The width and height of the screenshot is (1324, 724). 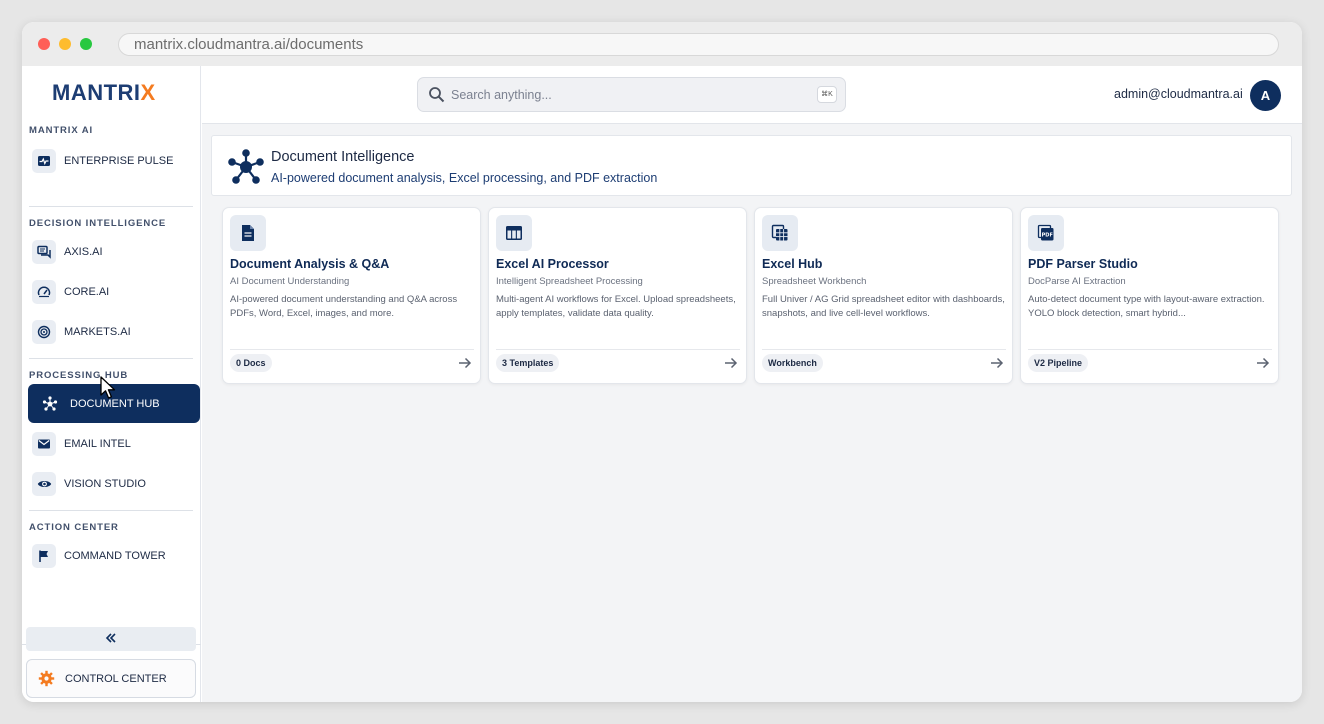 What do you see at coordinates (97, 331) in the screenshot?
I see `sidebar-item-label: MARKETS.AI` at bounding box center [97, 331].